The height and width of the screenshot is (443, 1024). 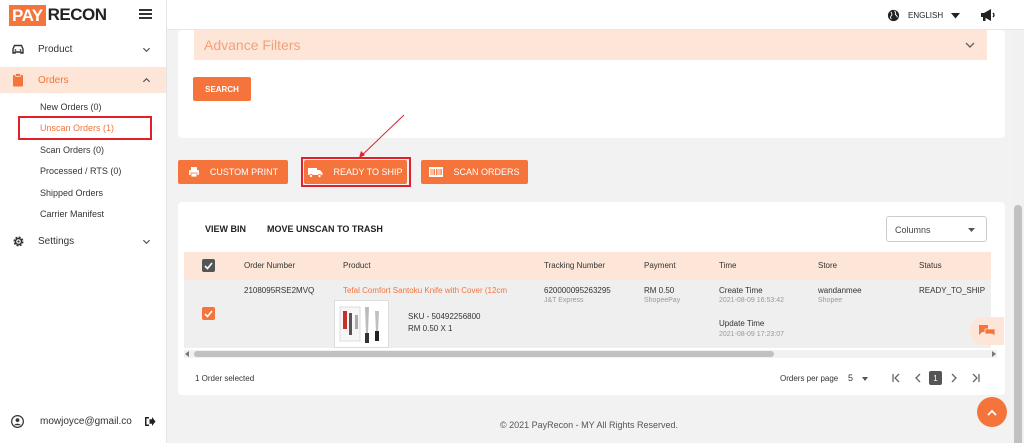 I want to click on clipboard-icon, so click(x=18, y=80).